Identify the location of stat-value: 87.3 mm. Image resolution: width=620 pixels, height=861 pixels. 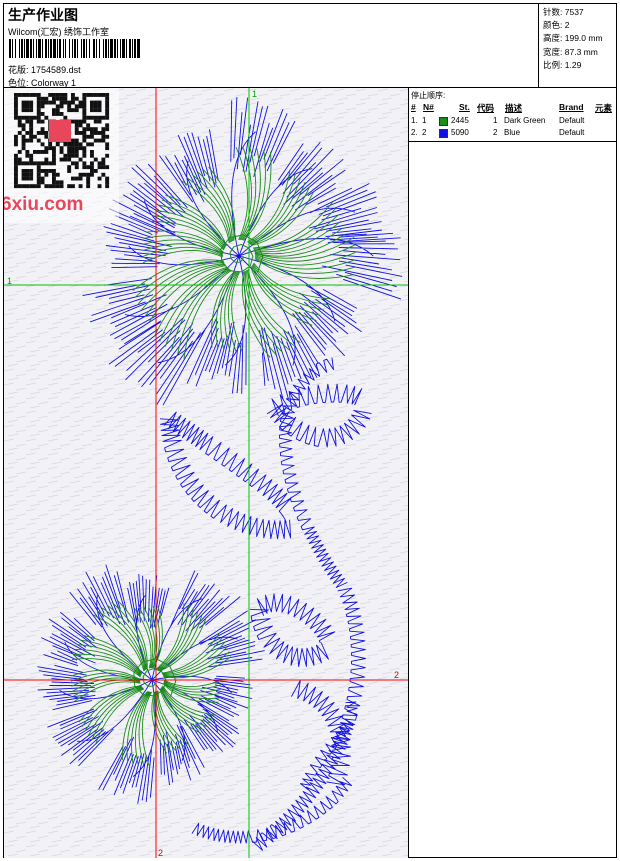
(581, 51).